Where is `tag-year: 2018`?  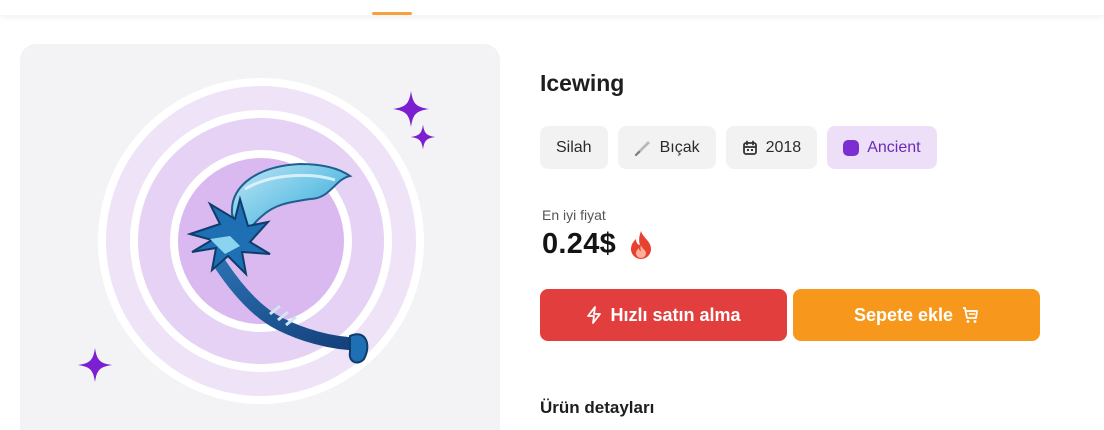
tag-year: 2018 is located at coordinates (771, 147).